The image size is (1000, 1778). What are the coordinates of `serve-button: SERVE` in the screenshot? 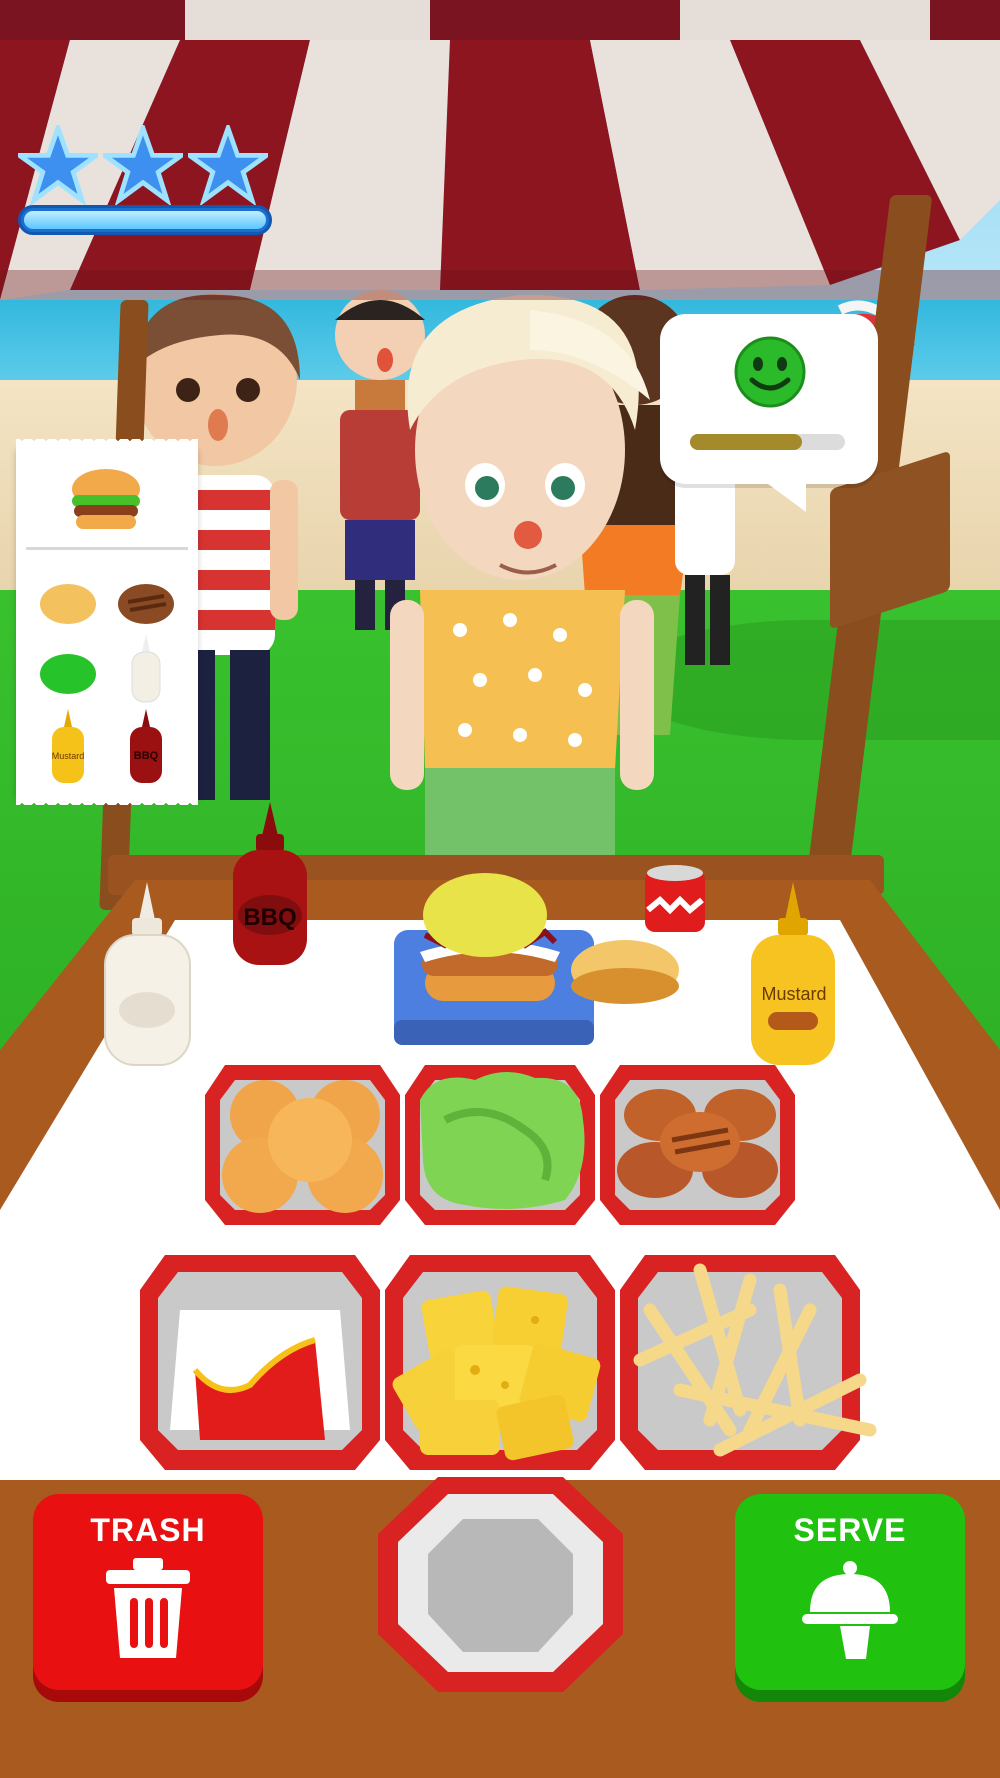 It's located at (850, 1592).